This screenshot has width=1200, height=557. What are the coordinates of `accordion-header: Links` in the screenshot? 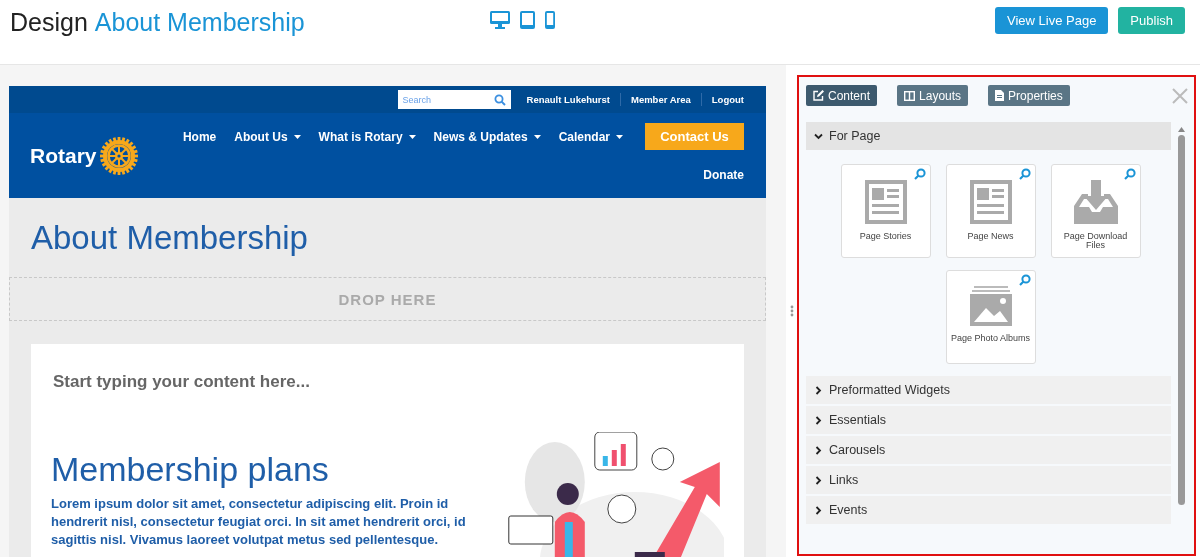 It's located at (988, 480).